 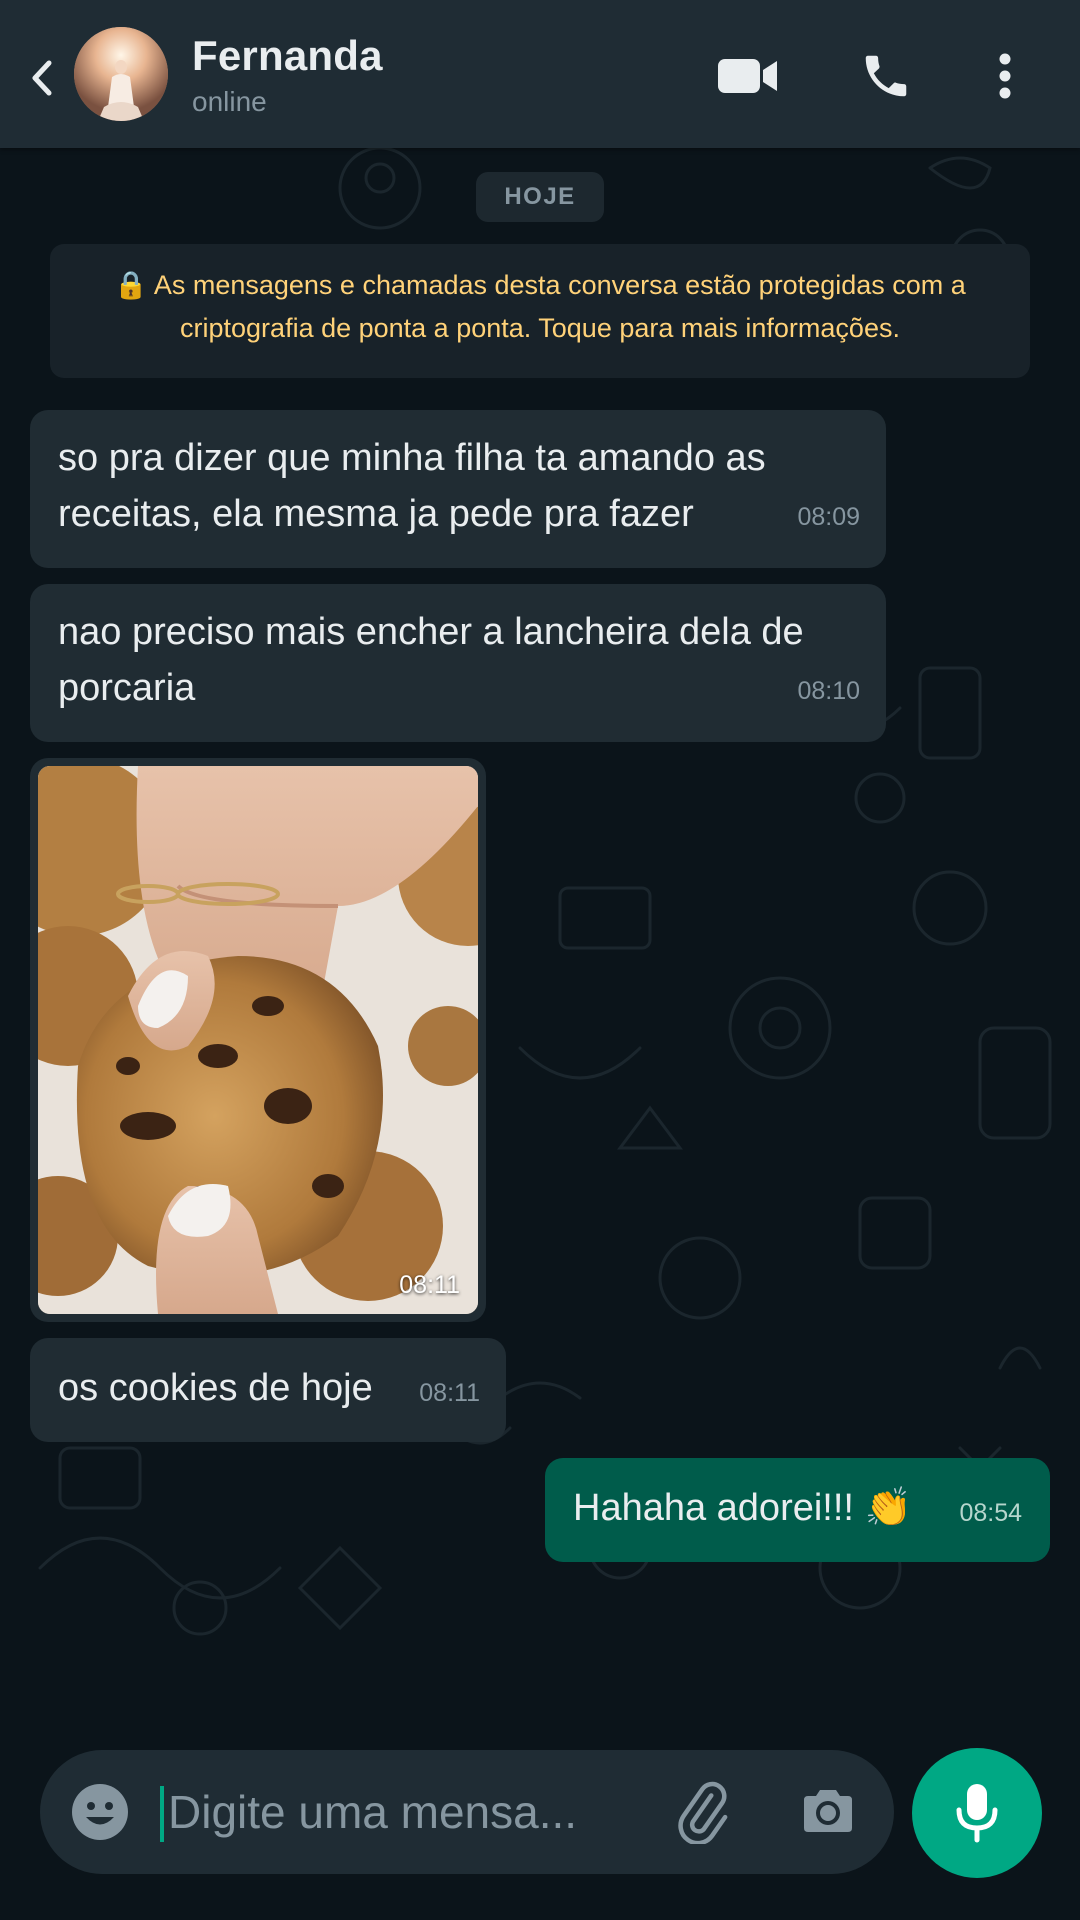 What do you see at coordinates (418, 1812) in the screenshot?
I see `message-input` at bounding box center [418, 1812].